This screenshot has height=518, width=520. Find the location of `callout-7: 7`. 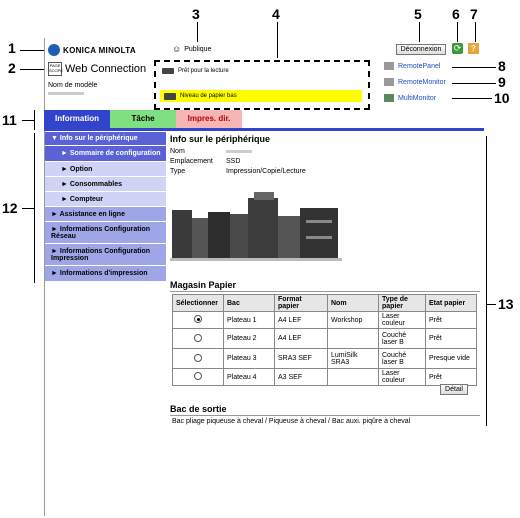

callout-7: 7 is located at coordinates (474, 14).